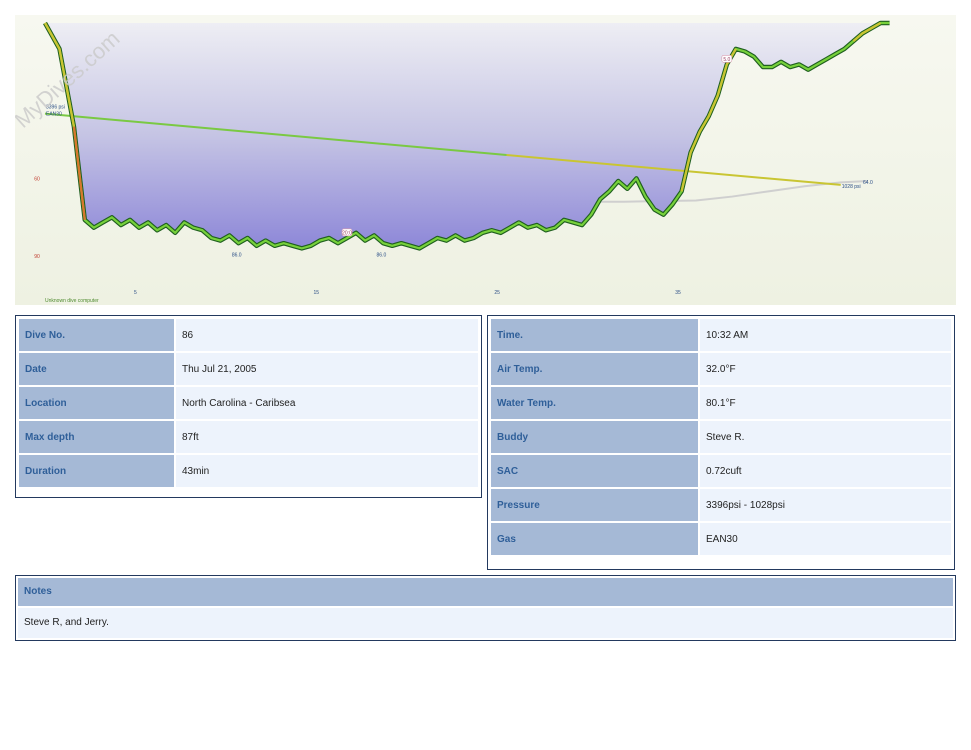 The image size is (971, 750). Describe the element at coordinates (96, 403) in the screenshot. I see `info-key: Location` at that location.